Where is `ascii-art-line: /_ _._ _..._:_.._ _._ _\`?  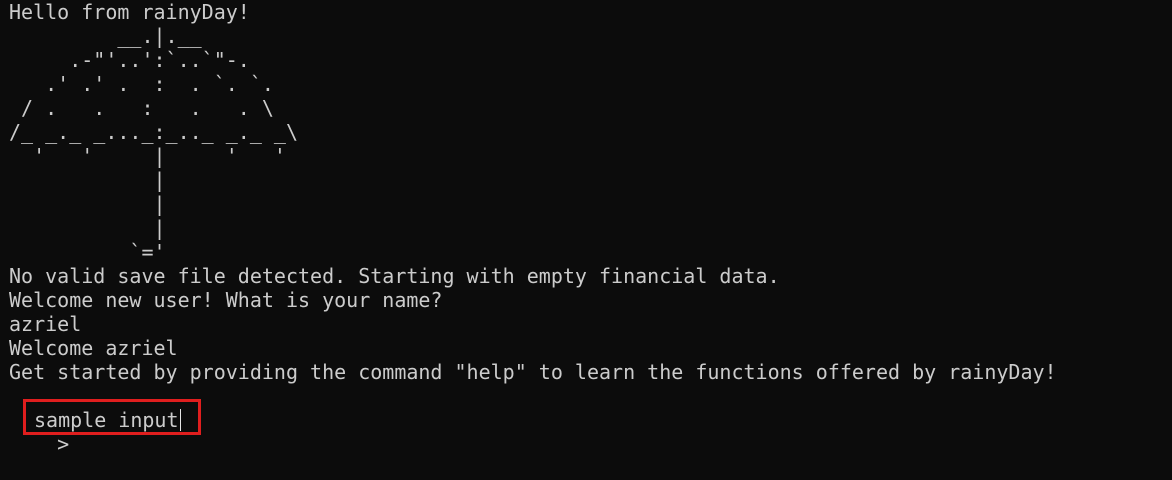 ascii-art-line: /_ _._ _..._:_.._ _._ _\ is located at coordinates (153, 132).